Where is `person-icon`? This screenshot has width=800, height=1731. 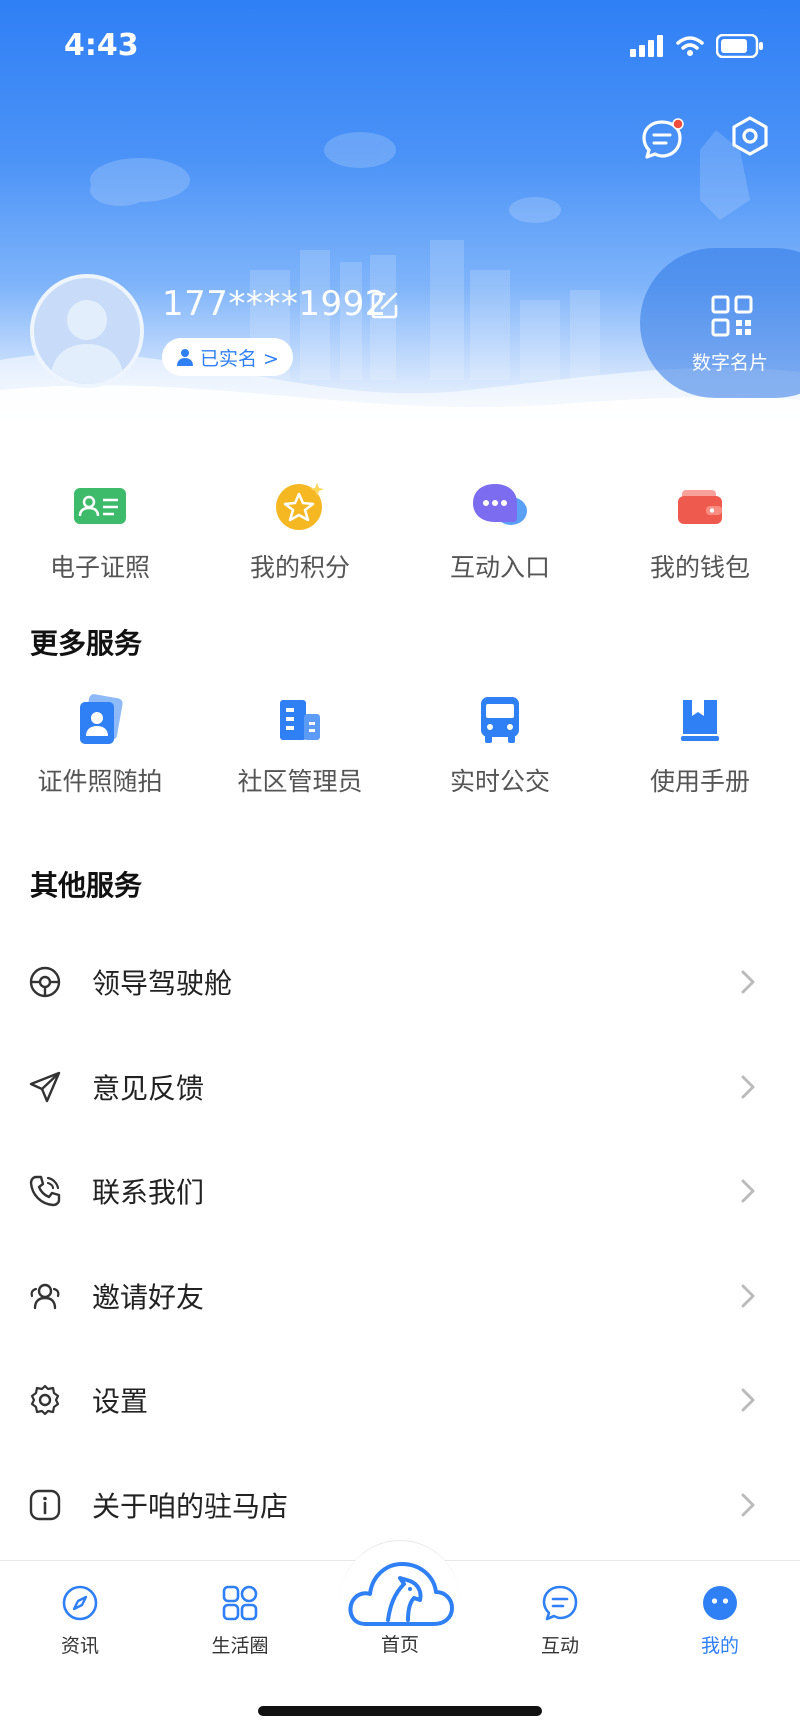
person-icon is located at coordinates (185, 357).